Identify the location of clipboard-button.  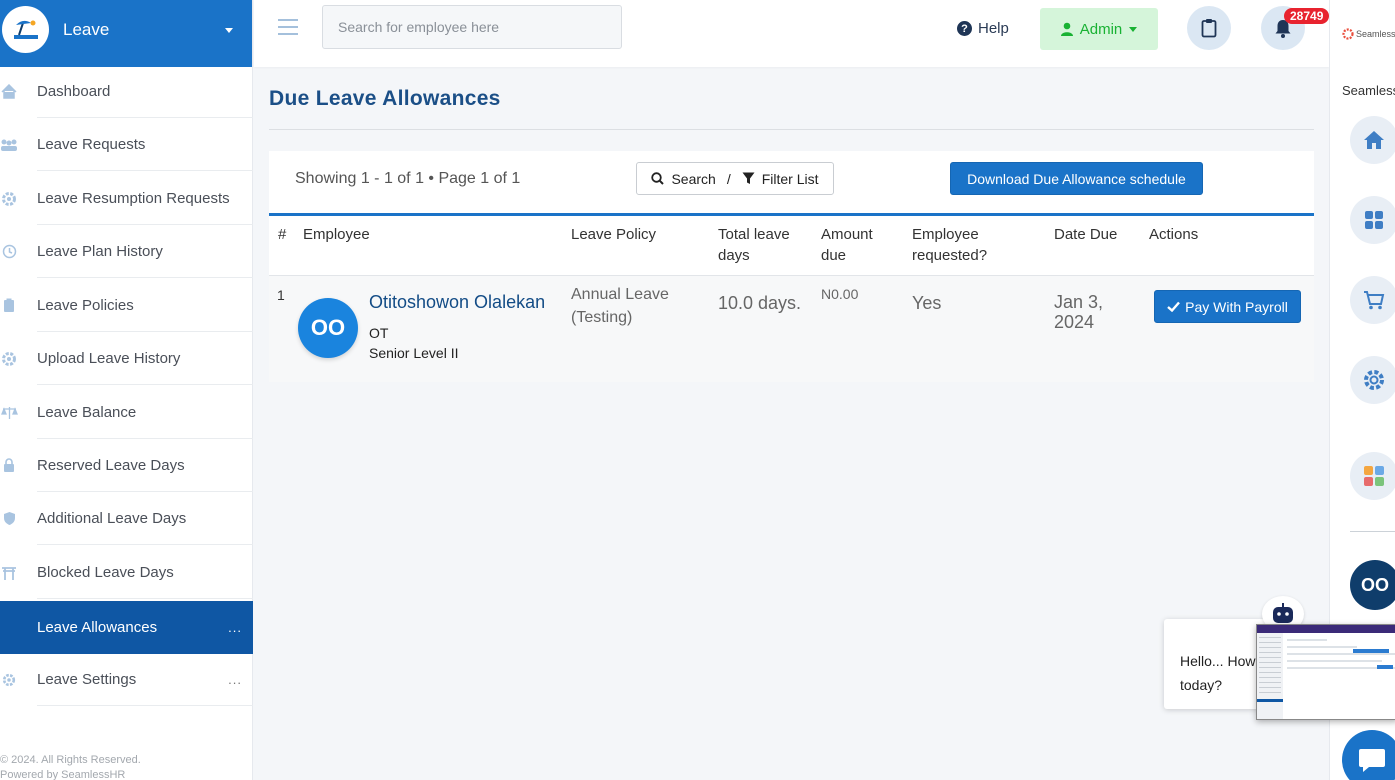
(1209, 28).